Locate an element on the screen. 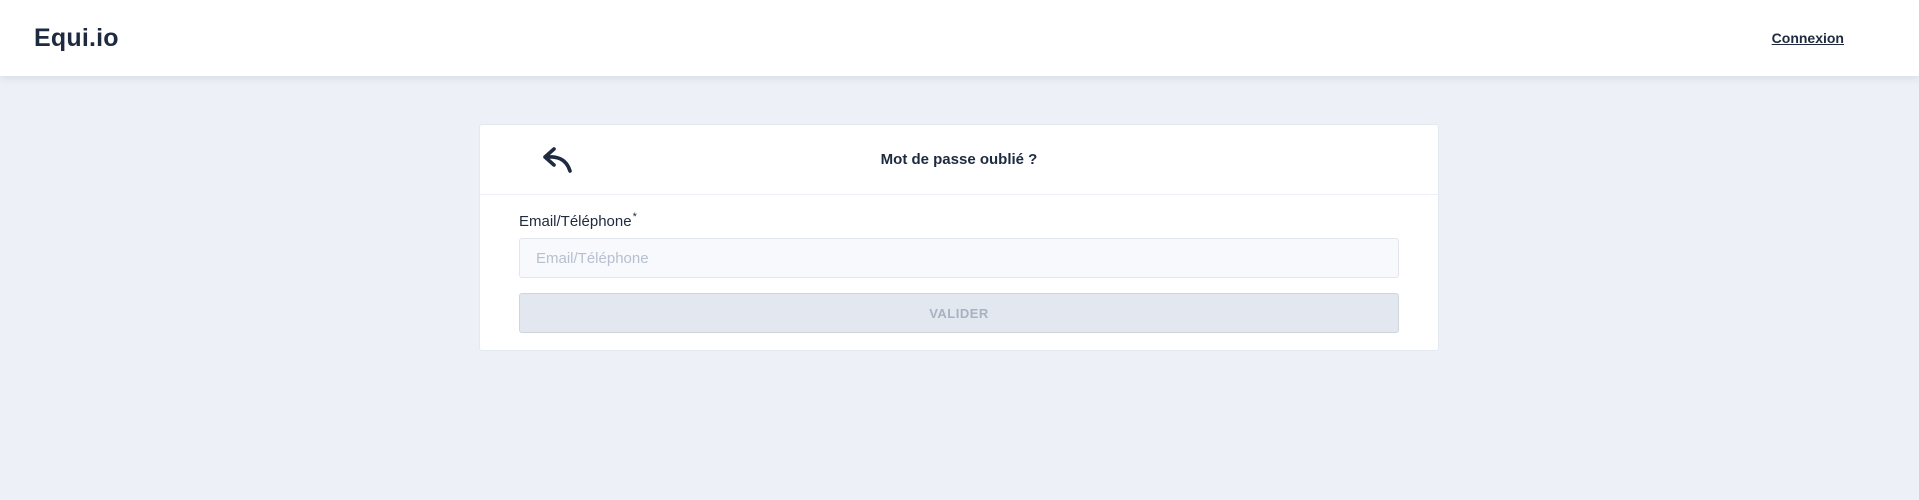 Image resolution: width=1919 pixels, height=500 pixels. card-body: Email/Téléphone* VALIDER is located at coordinates (959, 264).